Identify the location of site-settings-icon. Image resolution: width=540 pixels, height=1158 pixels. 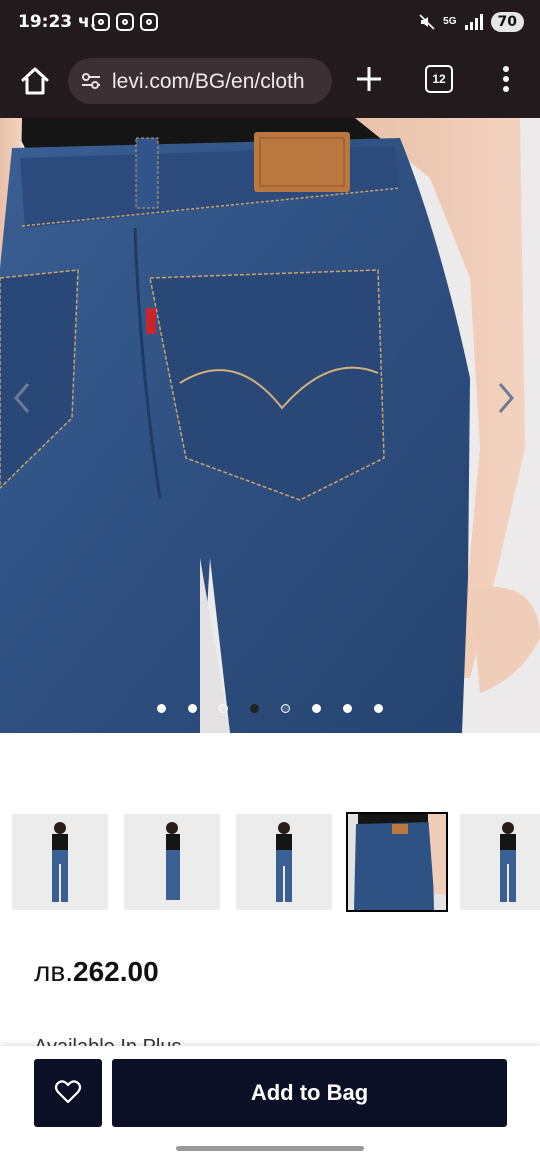
(91, 81).